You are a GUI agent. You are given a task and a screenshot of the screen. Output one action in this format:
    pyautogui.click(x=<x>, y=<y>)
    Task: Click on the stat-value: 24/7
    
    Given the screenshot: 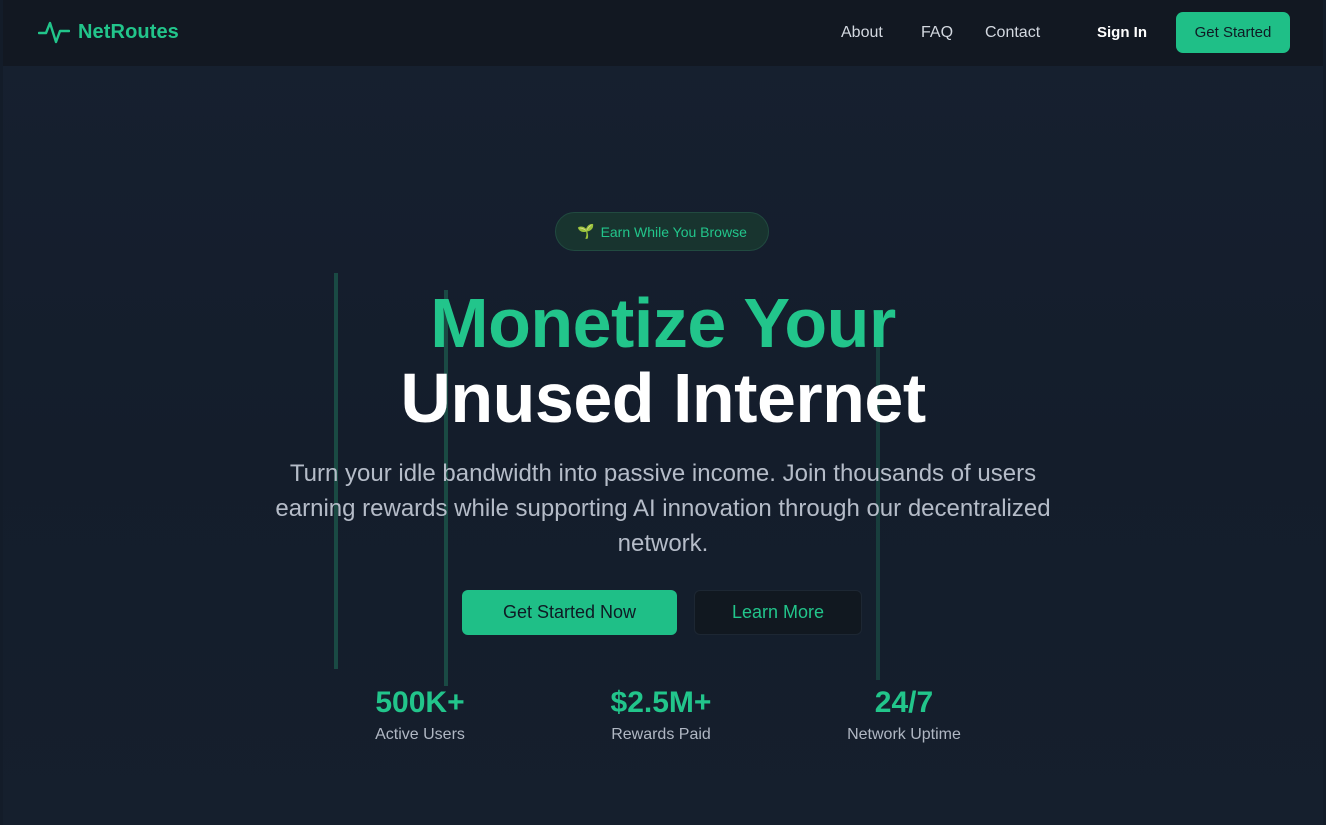 What is the action you would take?
    pyautogui.click(x=904, y=702)
    